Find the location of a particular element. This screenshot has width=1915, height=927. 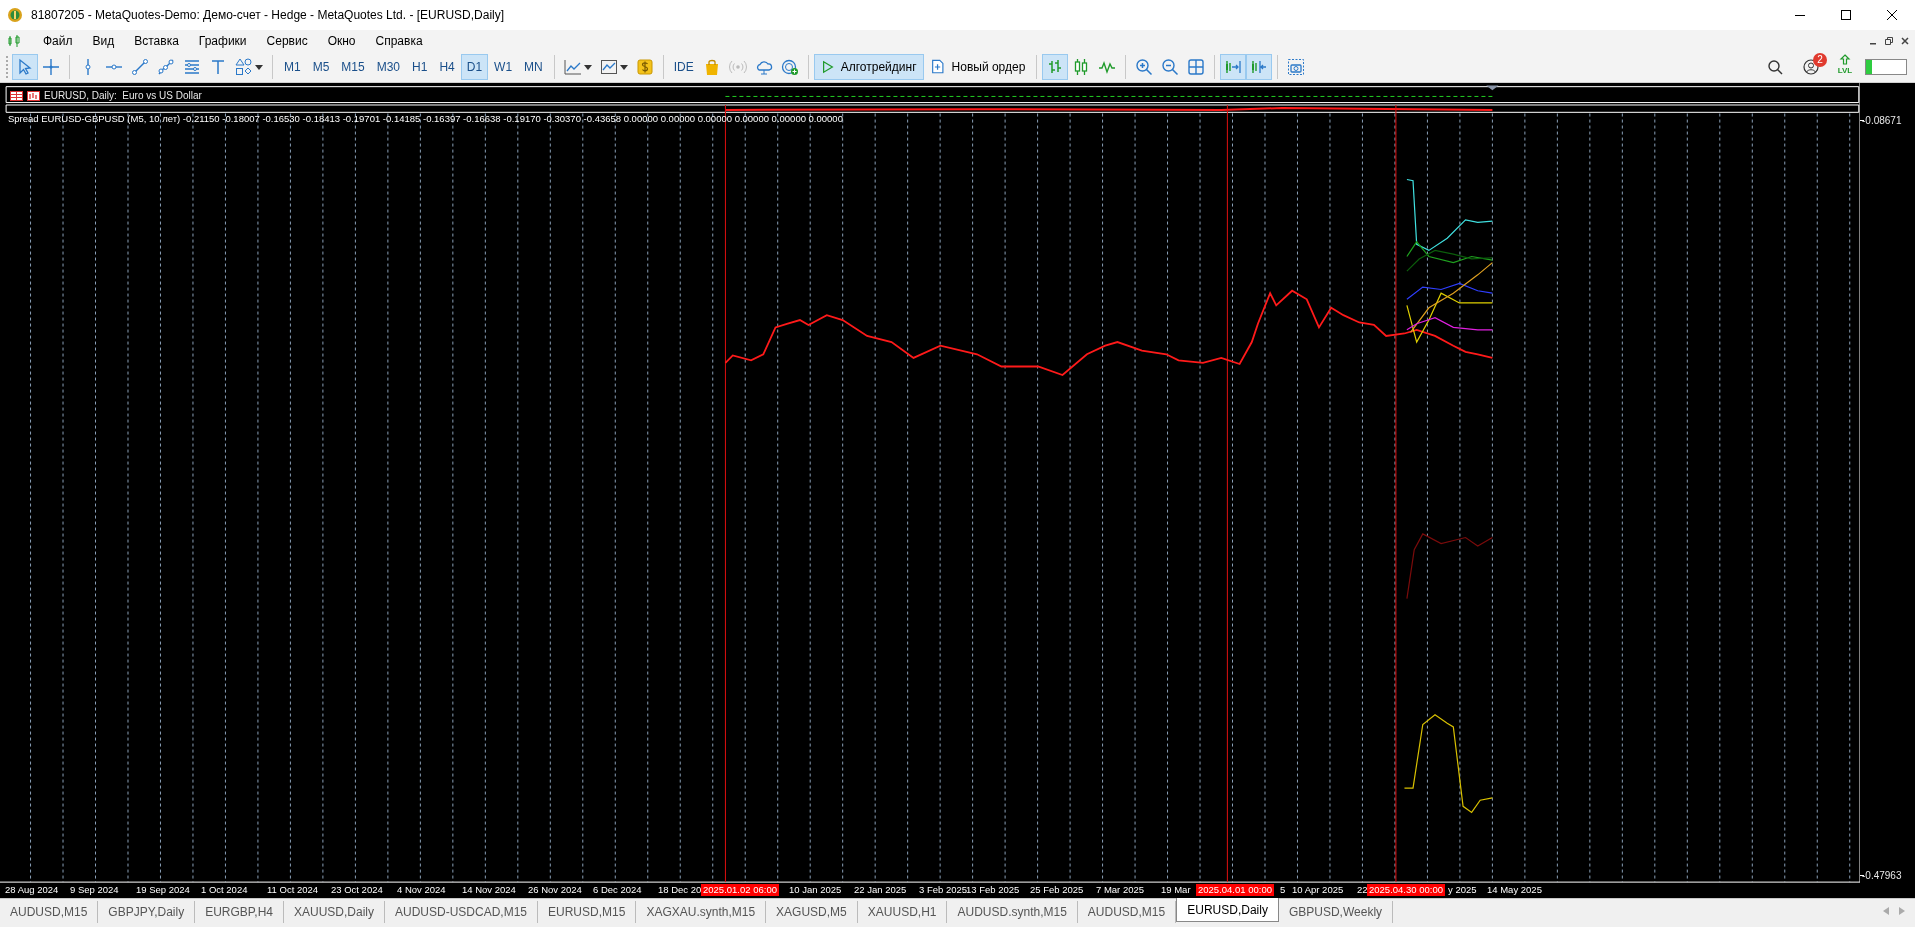

crosshair-icon is located at coordinates (51, 67).